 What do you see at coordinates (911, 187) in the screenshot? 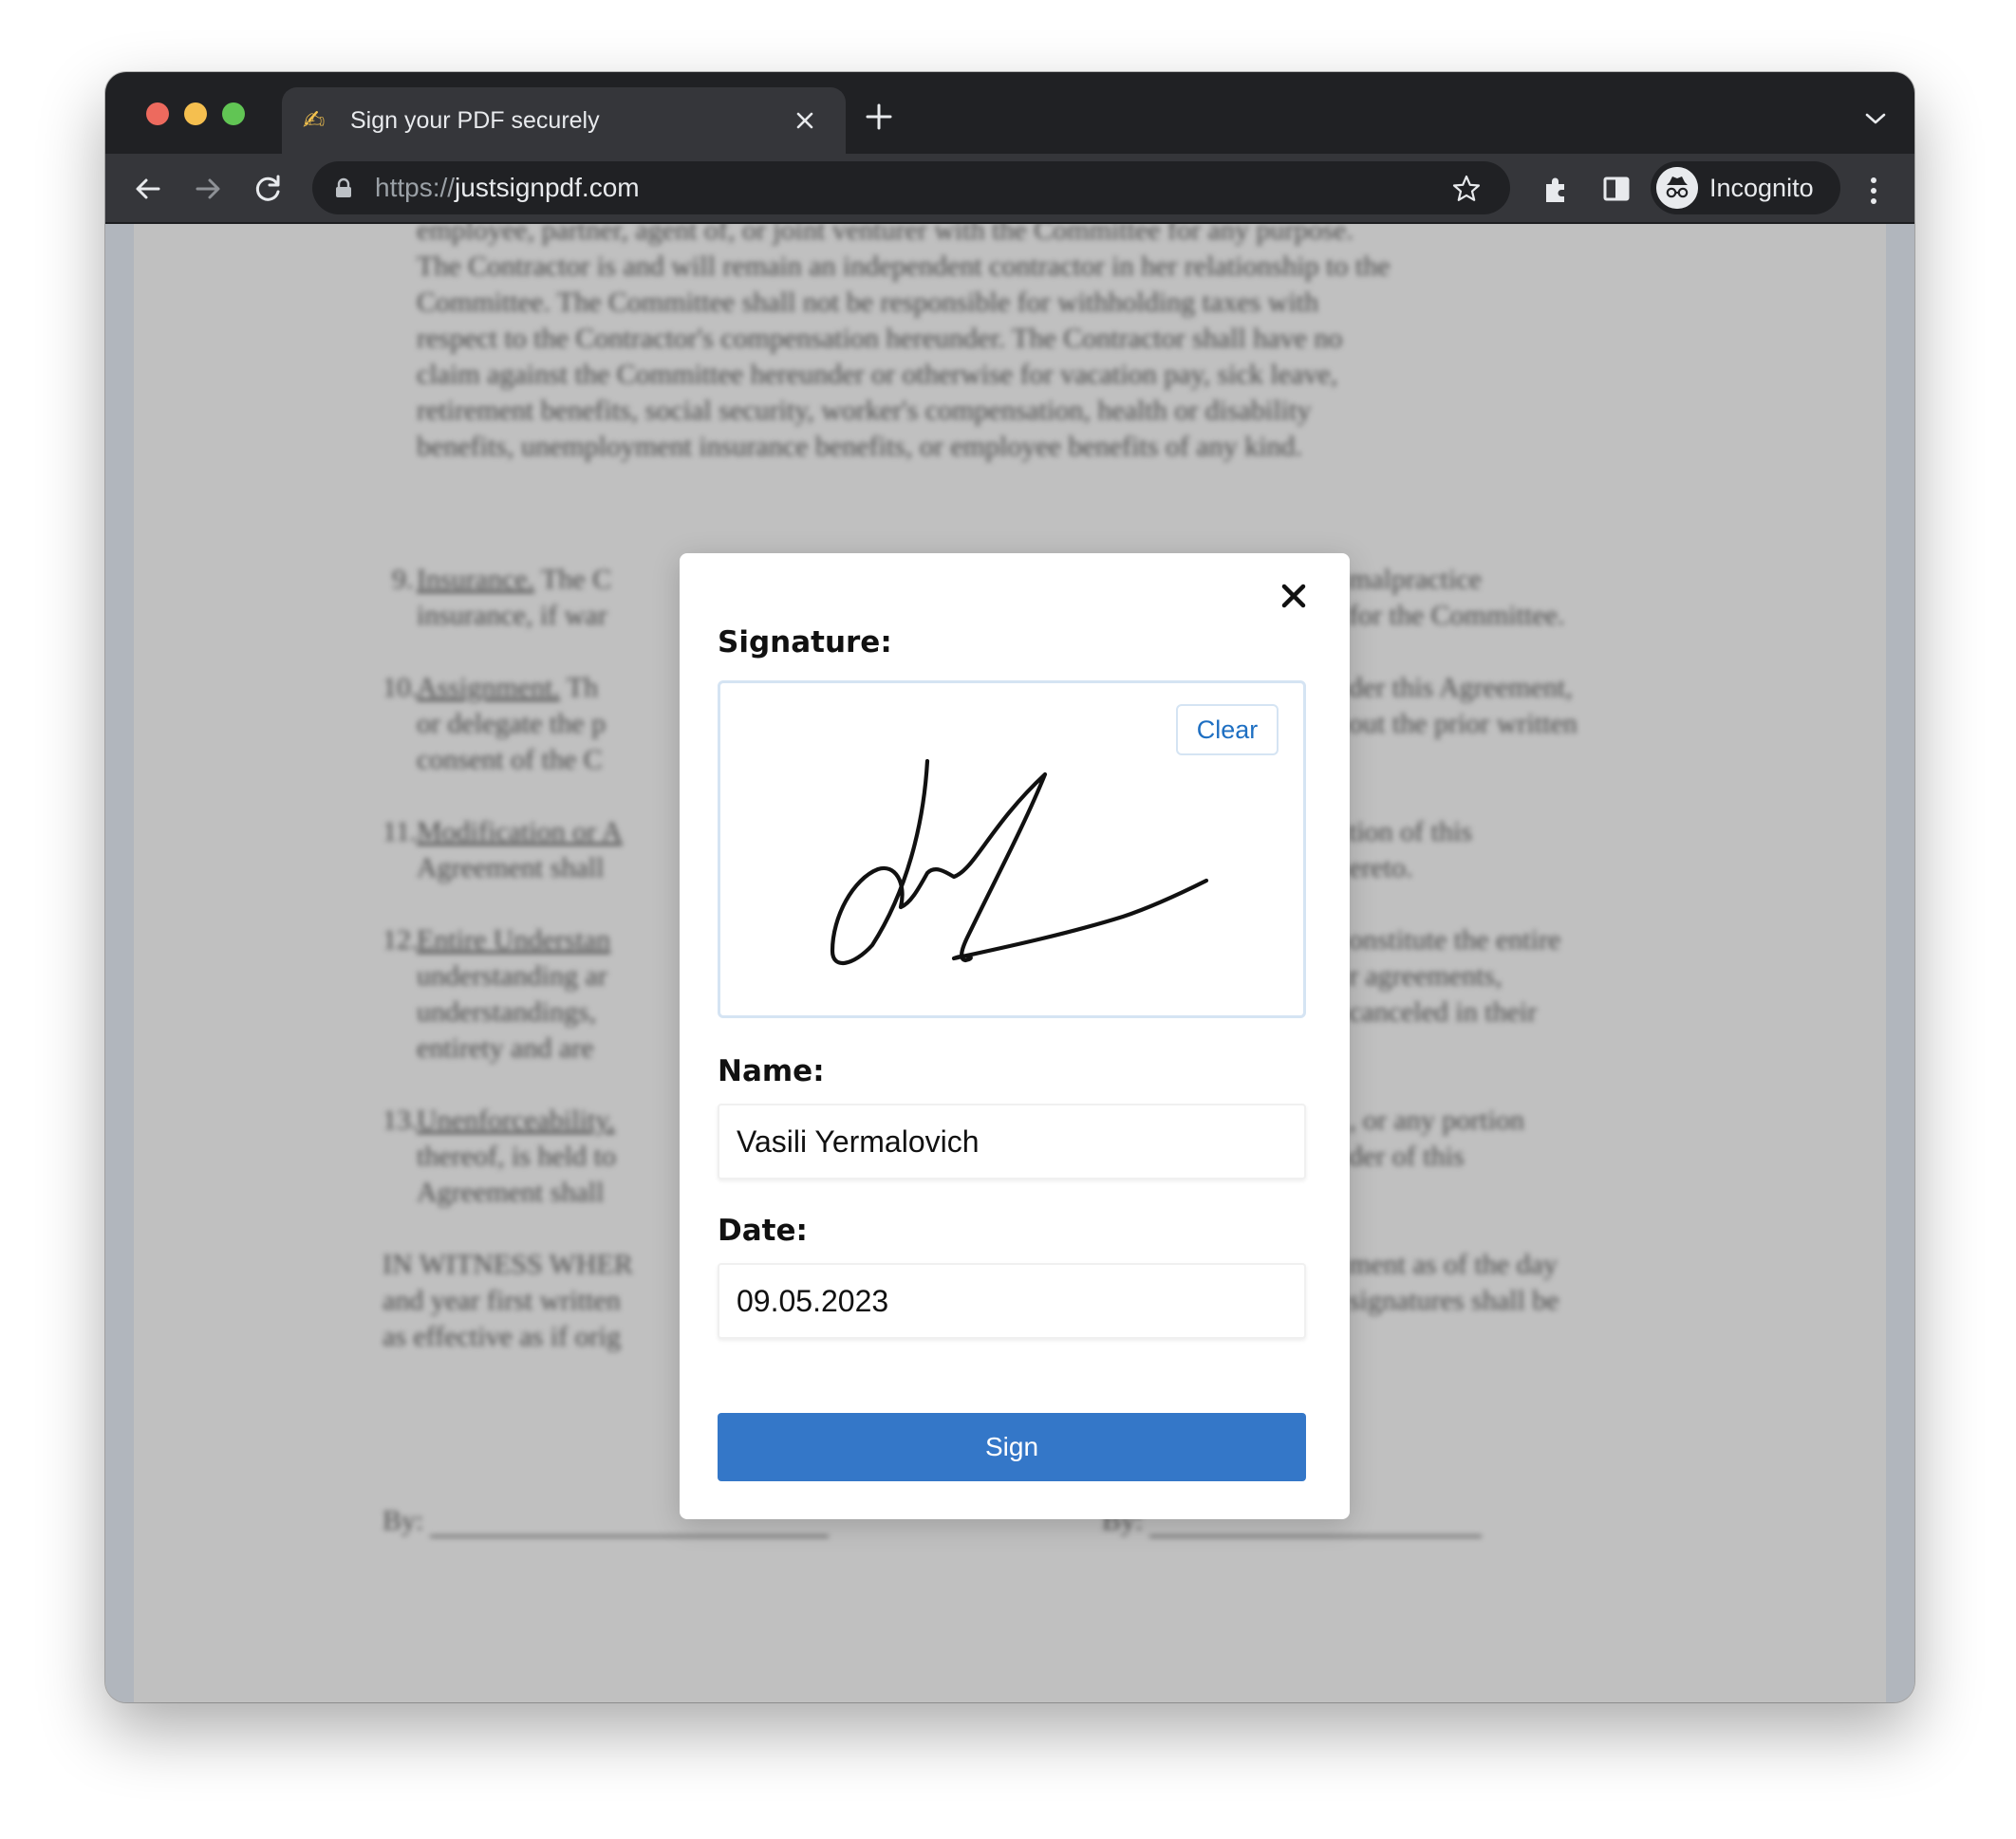
I see `address-bar: https://justsignpdf.com` at bounding box center [911, 187].